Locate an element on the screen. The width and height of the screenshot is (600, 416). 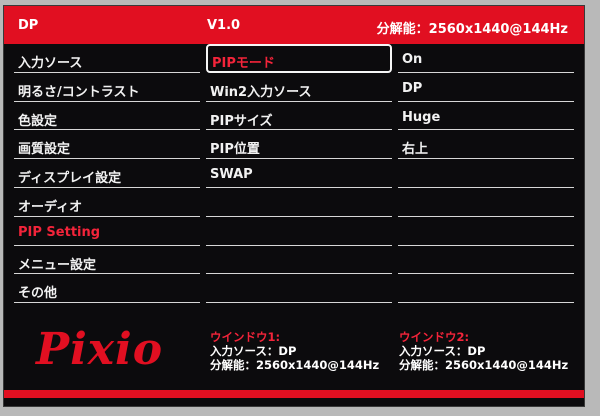
submenu-item-pip-mode: PIPモード is located at coordinates (299, 58).